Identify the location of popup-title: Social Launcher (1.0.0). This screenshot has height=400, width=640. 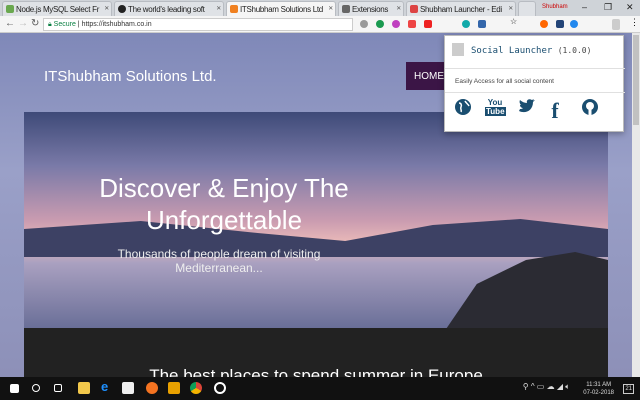
(531, 51).